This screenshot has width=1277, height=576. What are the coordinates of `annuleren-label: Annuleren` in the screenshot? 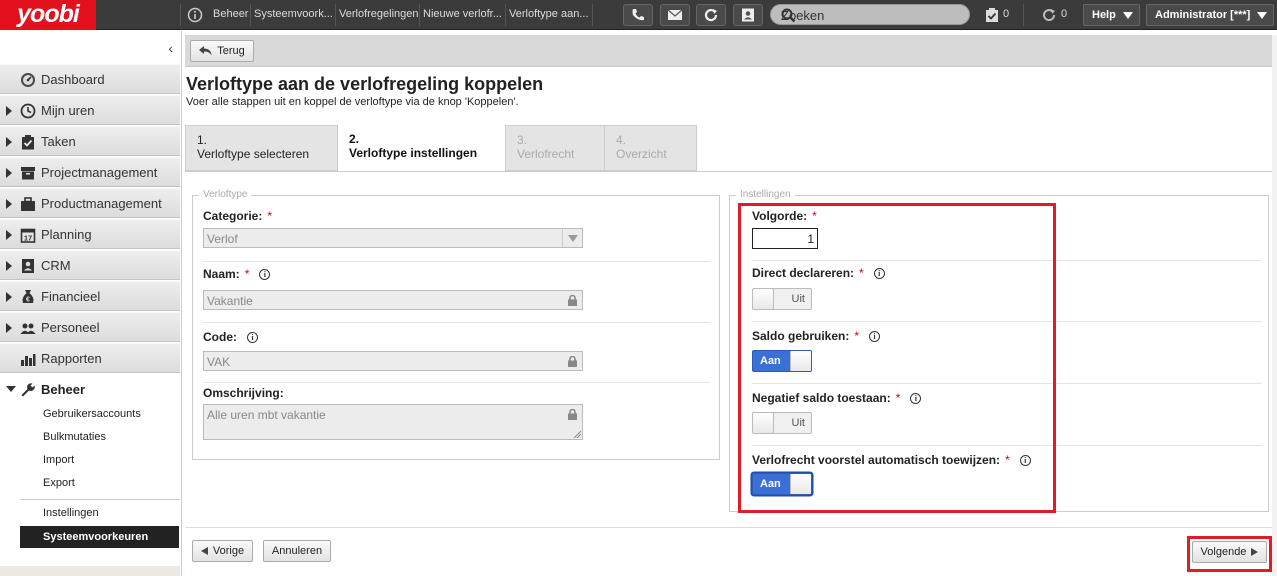 It's located at (297, 551).